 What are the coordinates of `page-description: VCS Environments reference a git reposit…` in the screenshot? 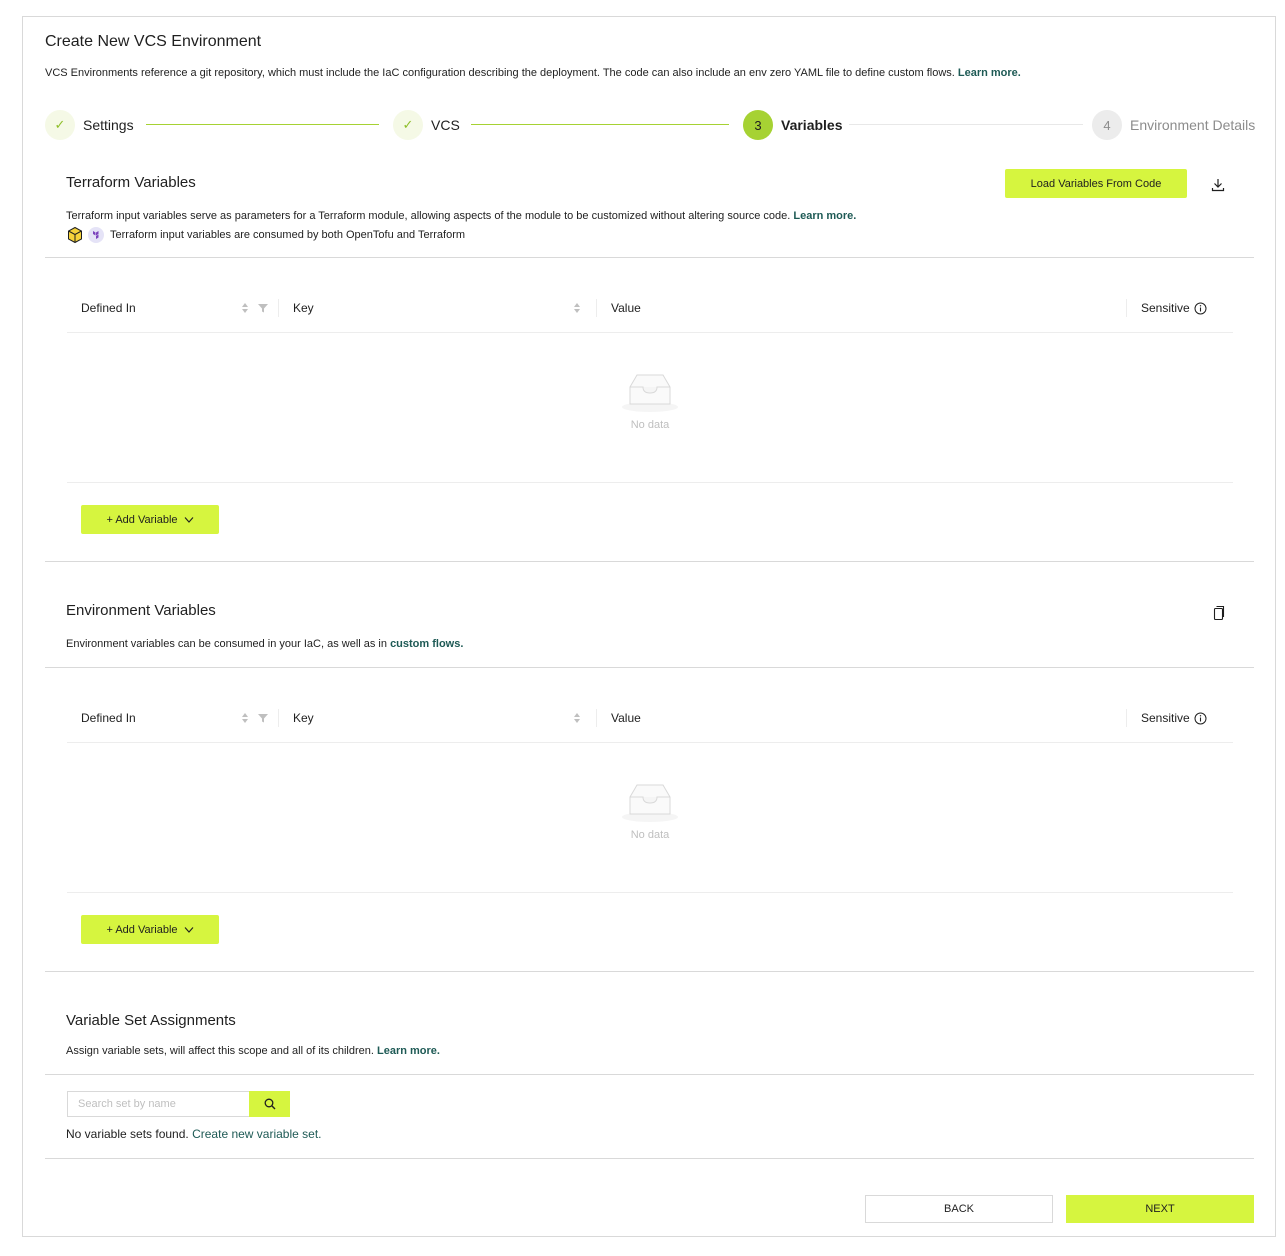 It's located at (533, 73).